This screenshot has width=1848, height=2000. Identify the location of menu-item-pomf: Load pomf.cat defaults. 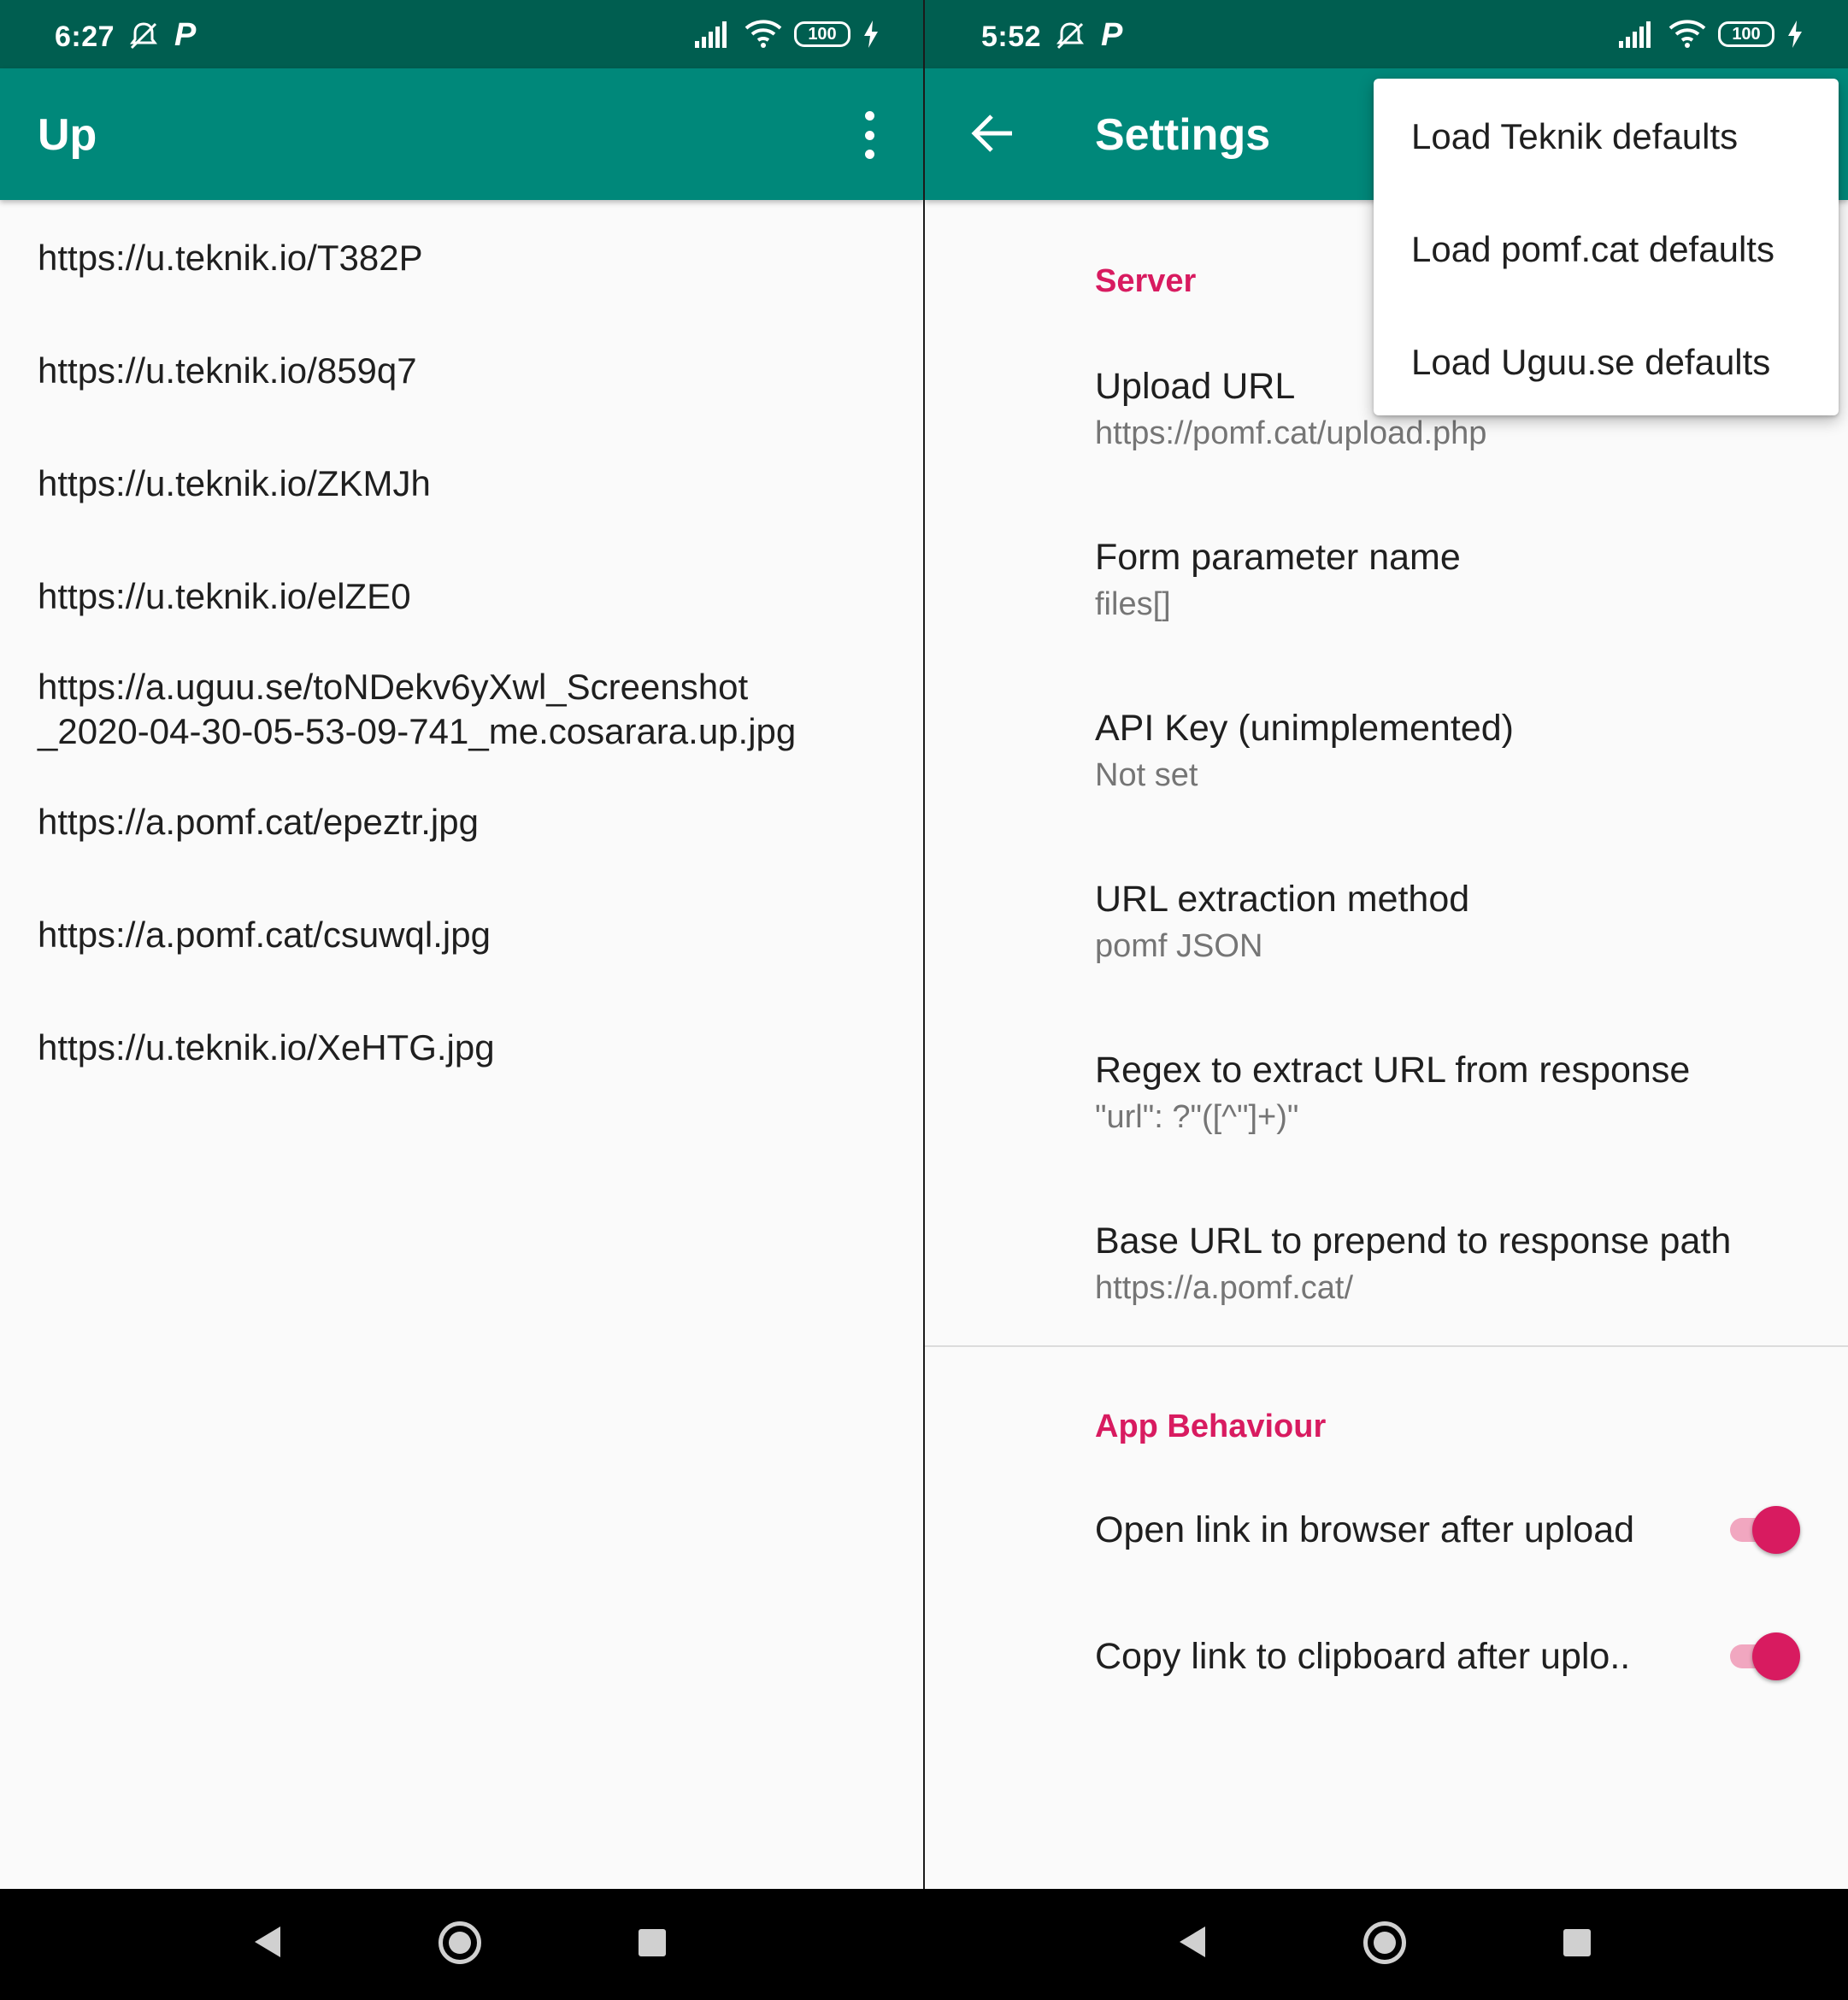
(1593, 249).